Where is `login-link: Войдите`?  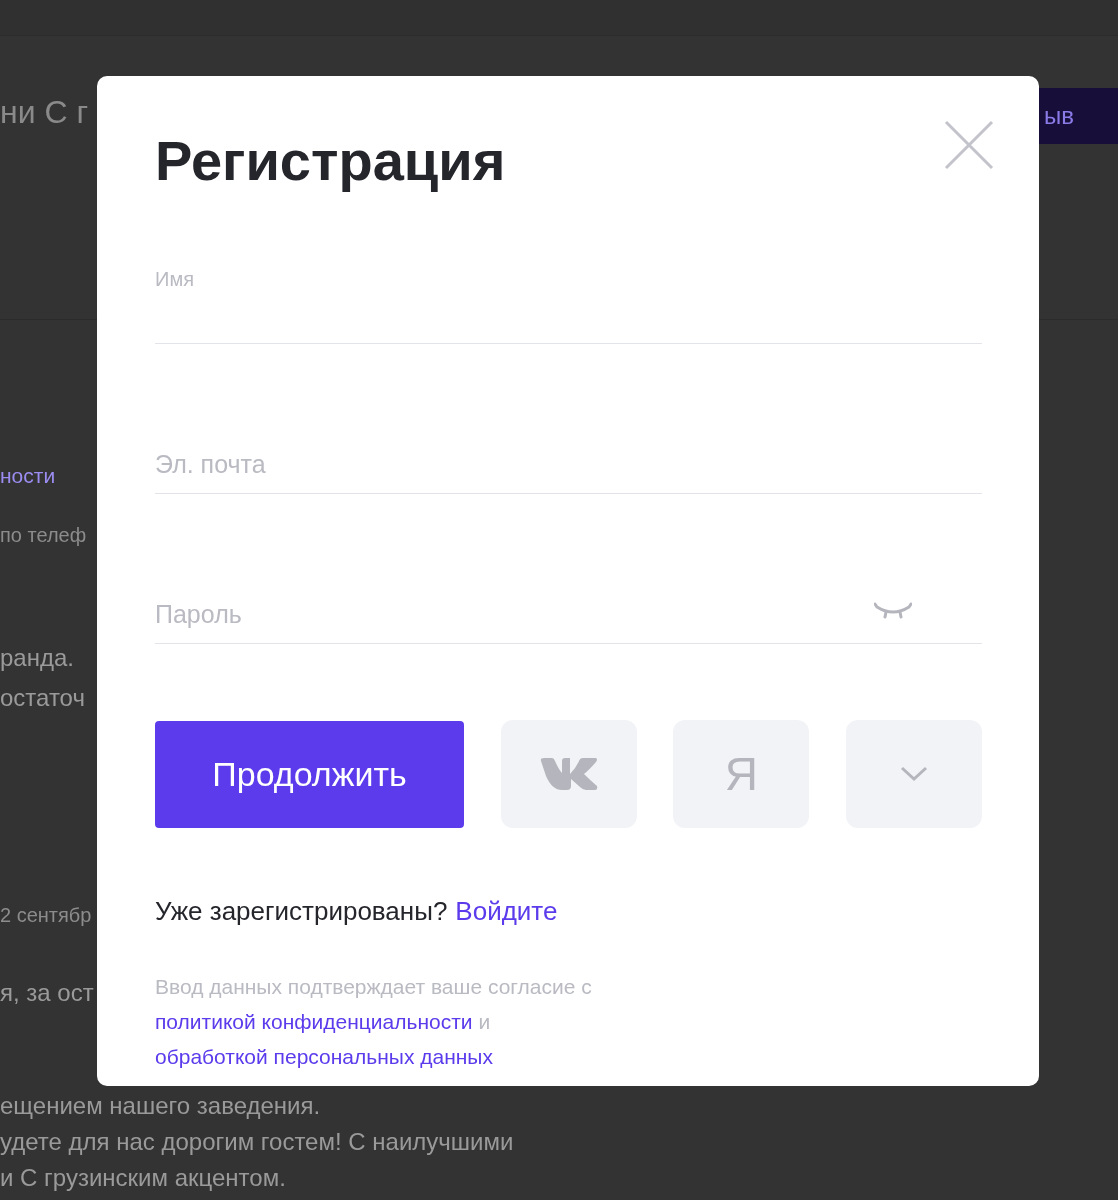 login-link: Войдите is located at coordinates (506, 911).